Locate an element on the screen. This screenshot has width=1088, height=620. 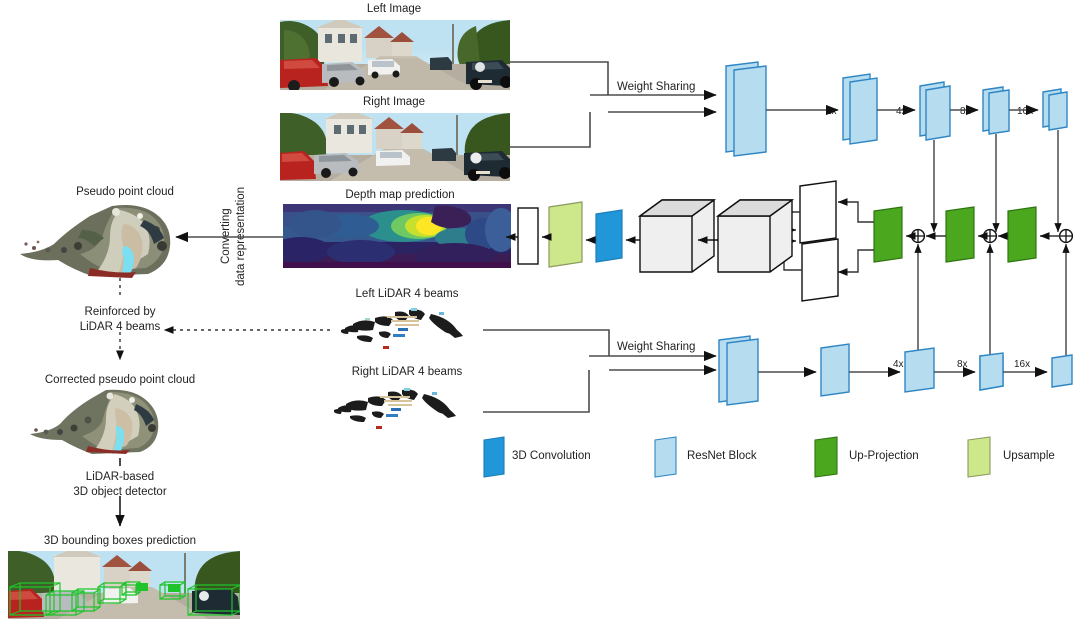
right-image is located at coordinates (395, 147).